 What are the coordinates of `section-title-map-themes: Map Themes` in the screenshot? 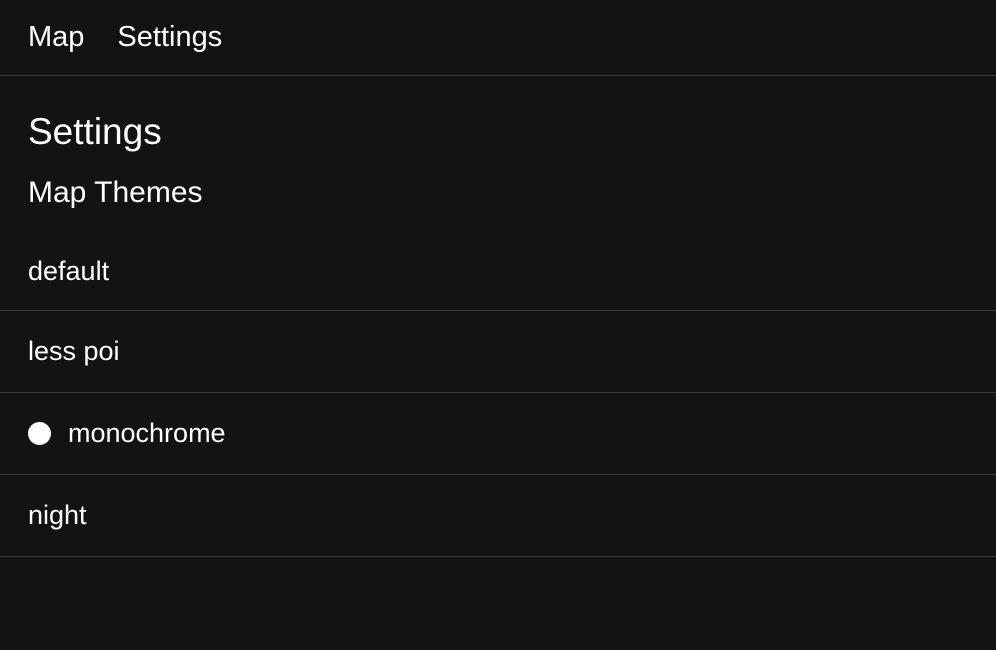 It's located at (115, 192).